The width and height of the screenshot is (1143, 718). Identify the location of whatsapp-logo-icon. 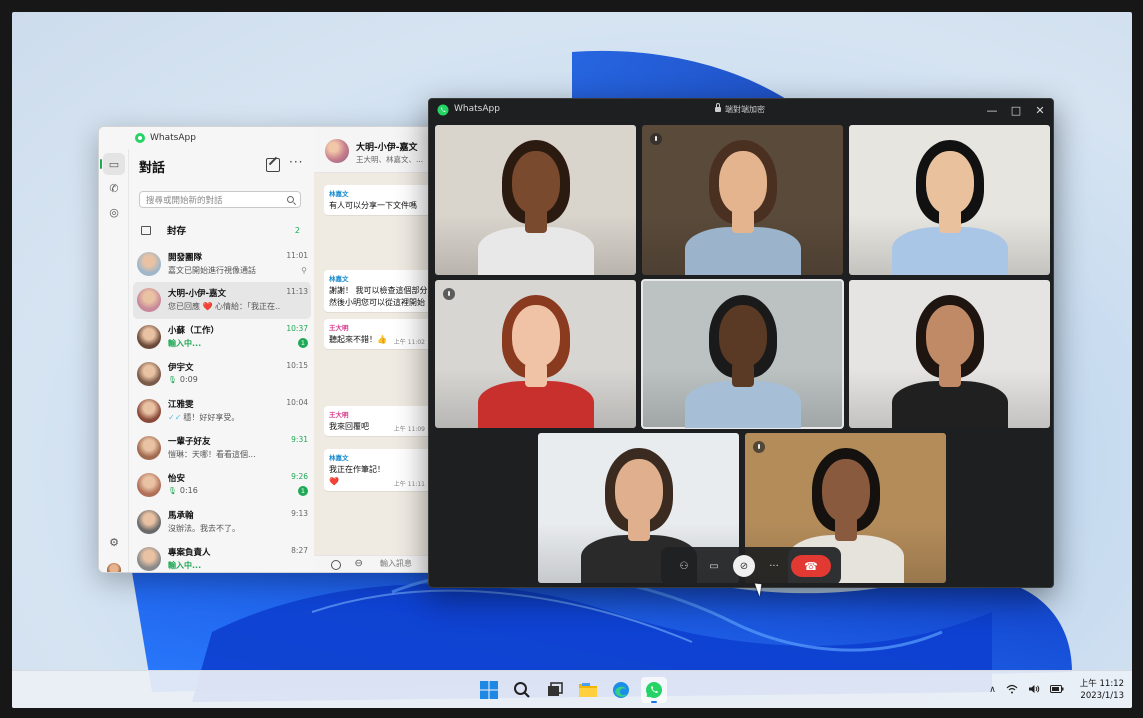
(140, 138).